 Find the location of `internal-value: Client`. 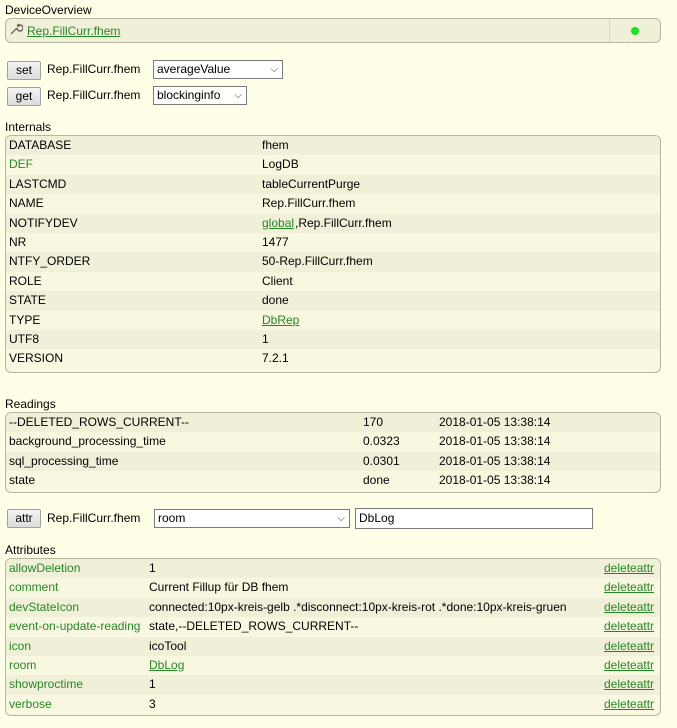

internal-value: Client is located at coordinates (277, 280).